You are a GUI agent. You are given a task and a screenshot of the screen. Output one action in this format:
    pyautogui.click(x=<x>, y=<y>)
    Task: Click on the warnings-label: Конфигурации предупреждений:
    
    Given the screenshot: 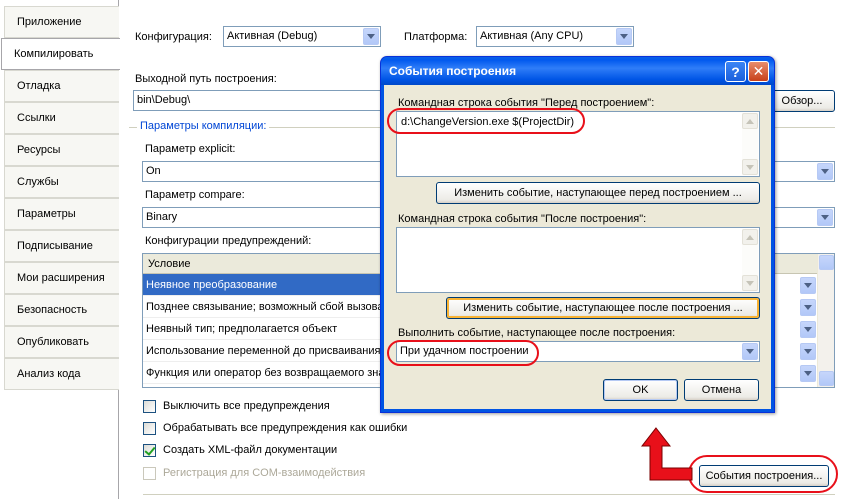 What is the action you would take?
    pyautogui.click(x=228, y=241)
    